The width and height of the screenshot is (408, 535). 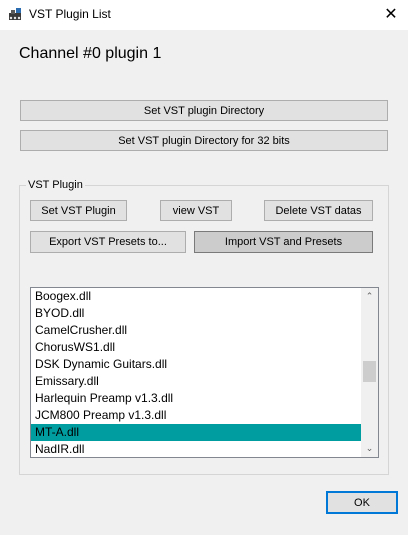 I want to click on view-vst-button: view VST, so click(x=196, y=210).